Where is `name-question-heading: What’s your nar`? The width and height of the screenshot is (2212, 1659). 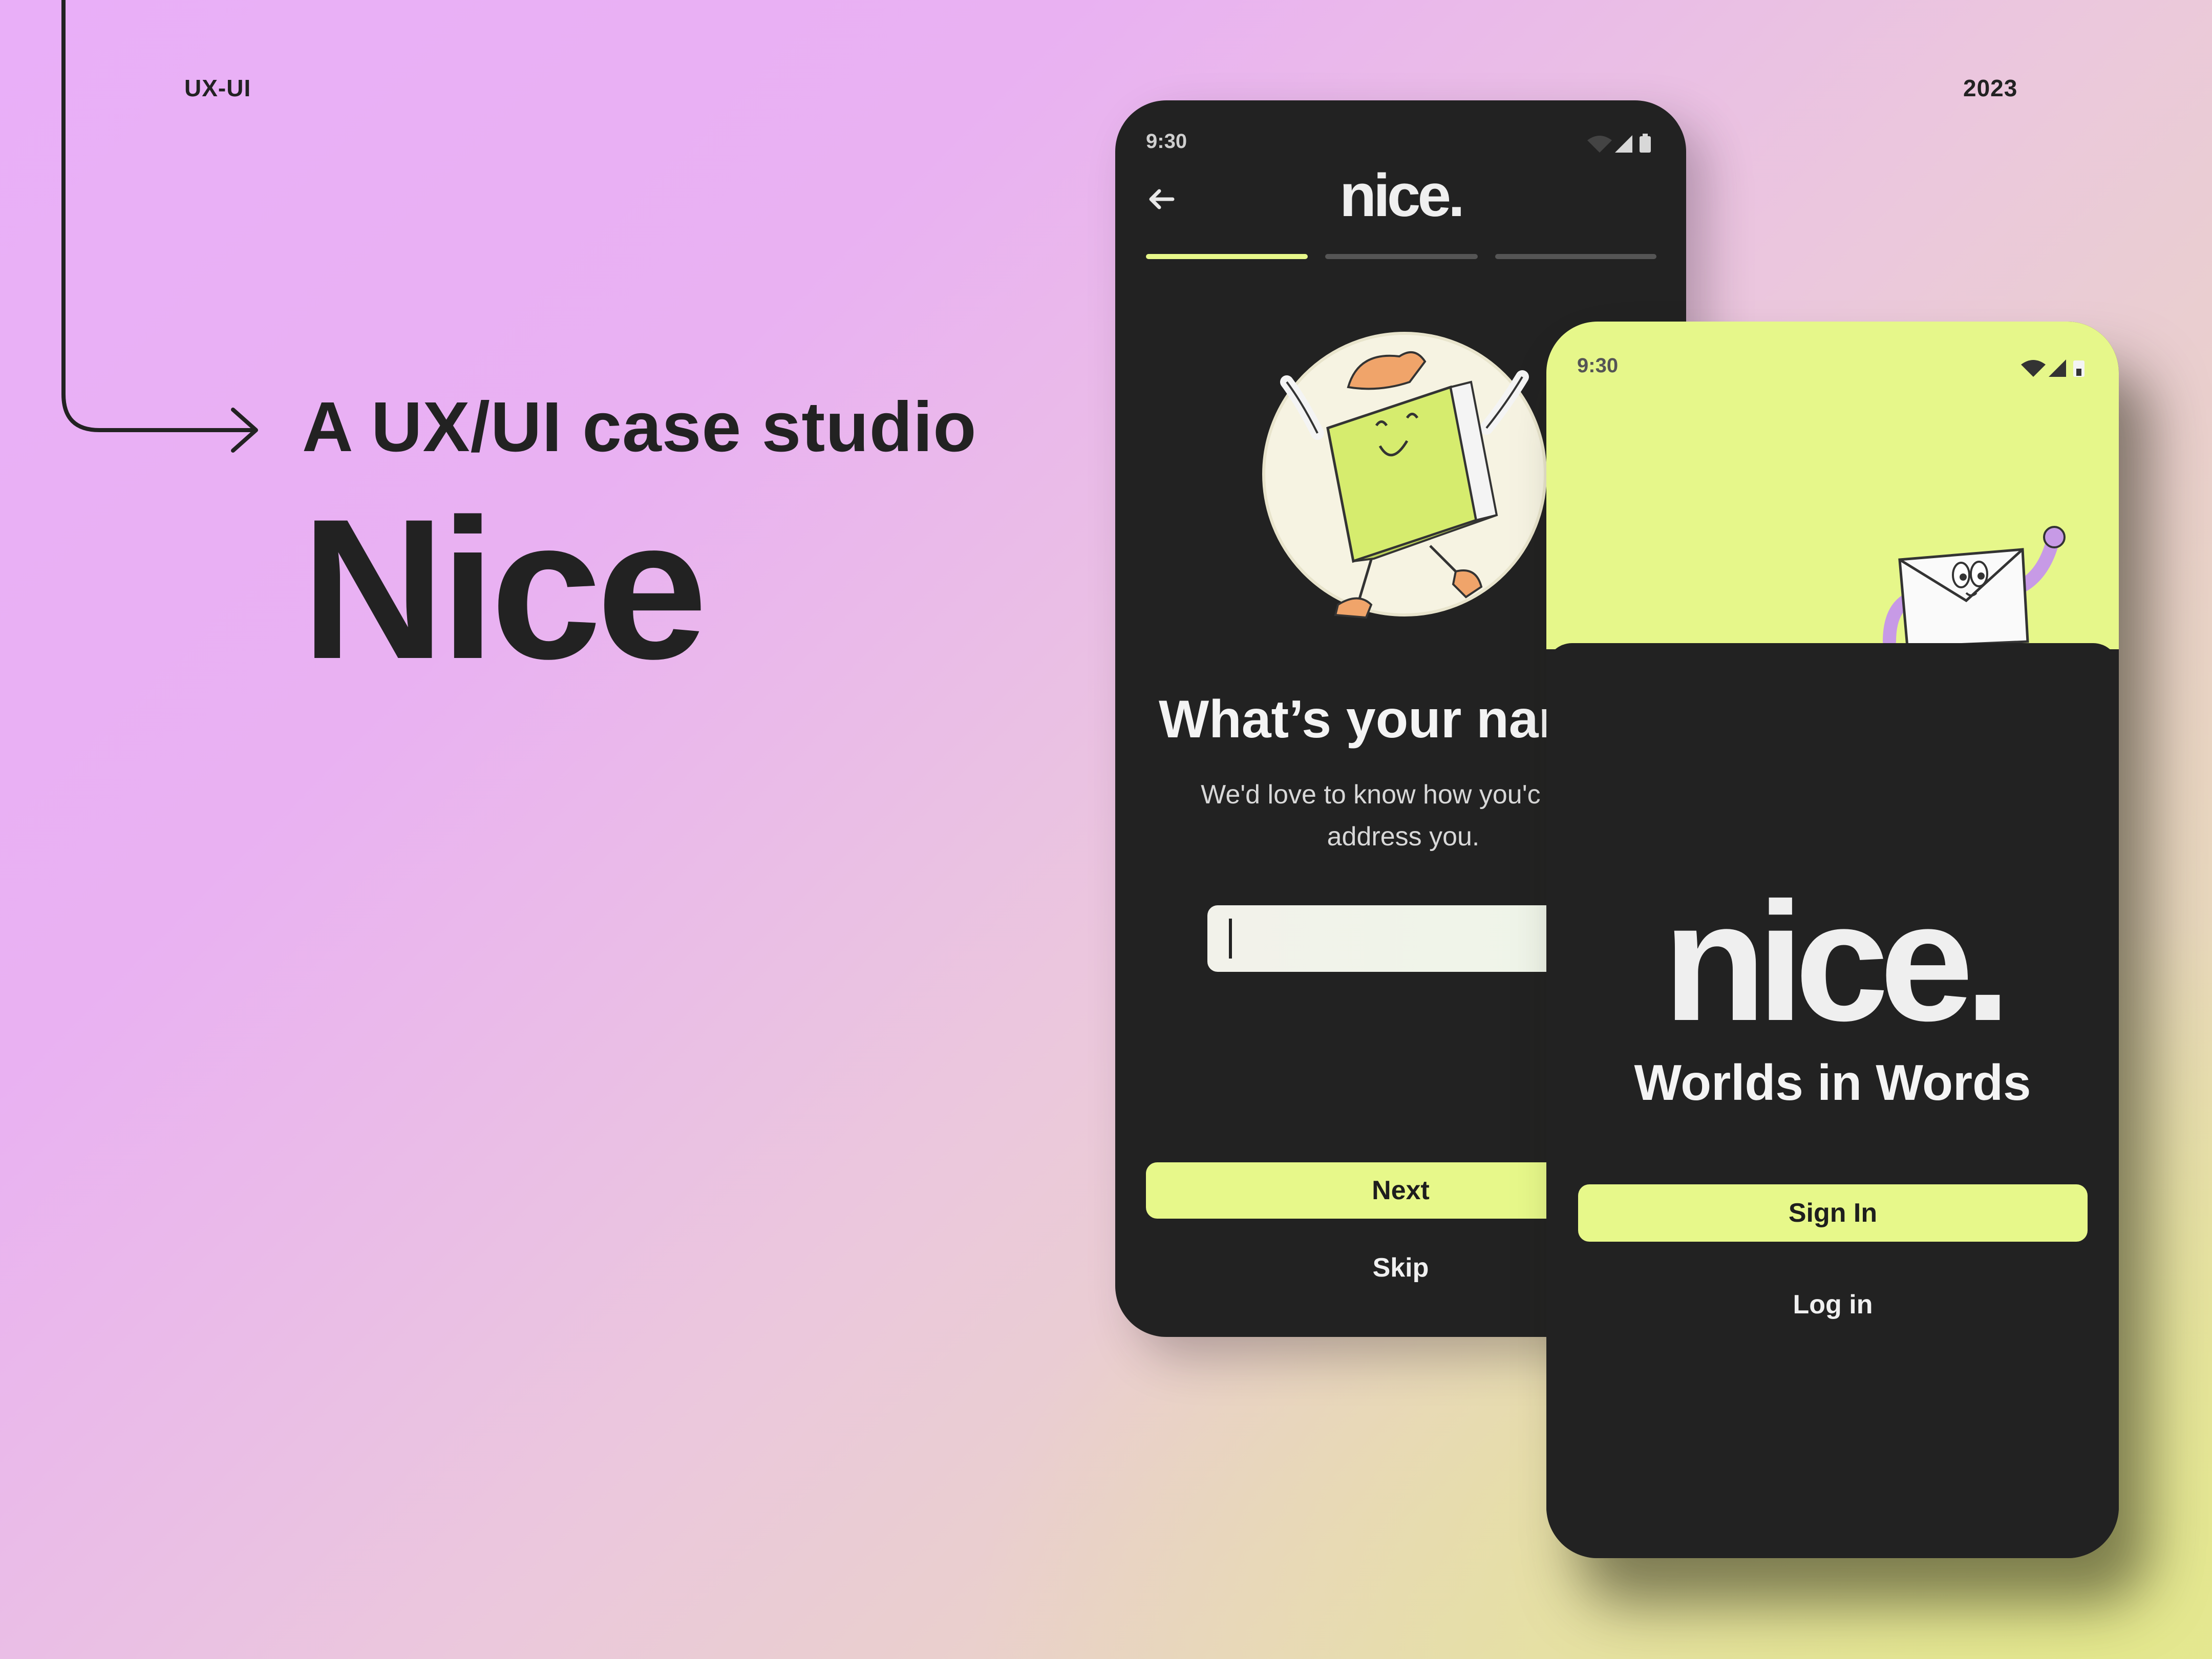
name-question-heading: What’s your nar is located at coordinates (1359, 719).